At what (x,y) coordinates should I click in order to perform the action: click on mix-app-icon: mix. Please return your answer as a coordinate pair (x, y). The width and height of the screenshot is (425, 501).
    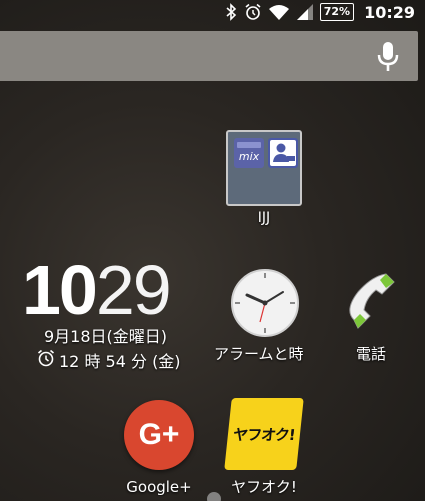
    Looking at the image, I should click on (249, 153).